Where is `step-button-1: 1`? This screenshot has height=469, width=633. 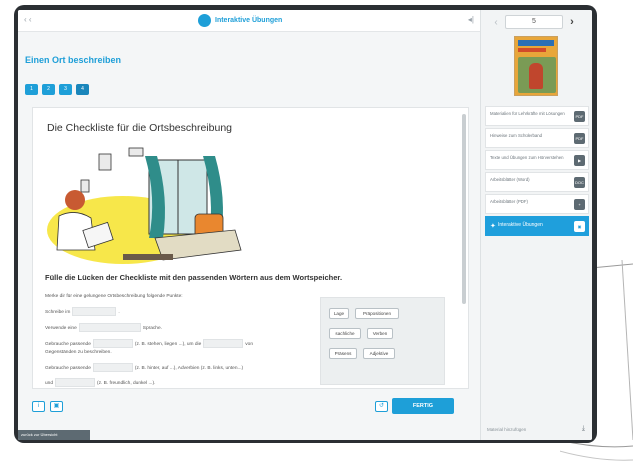 step-button-1: 1 is located at coordinates (31, 89).